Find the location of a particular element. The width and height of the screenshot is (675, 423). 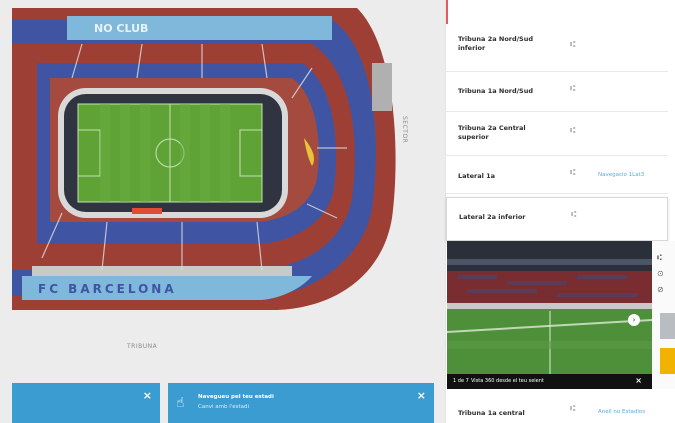

seat-list-item-name: Tribuna 1a central is located at coordinates (491, 413).